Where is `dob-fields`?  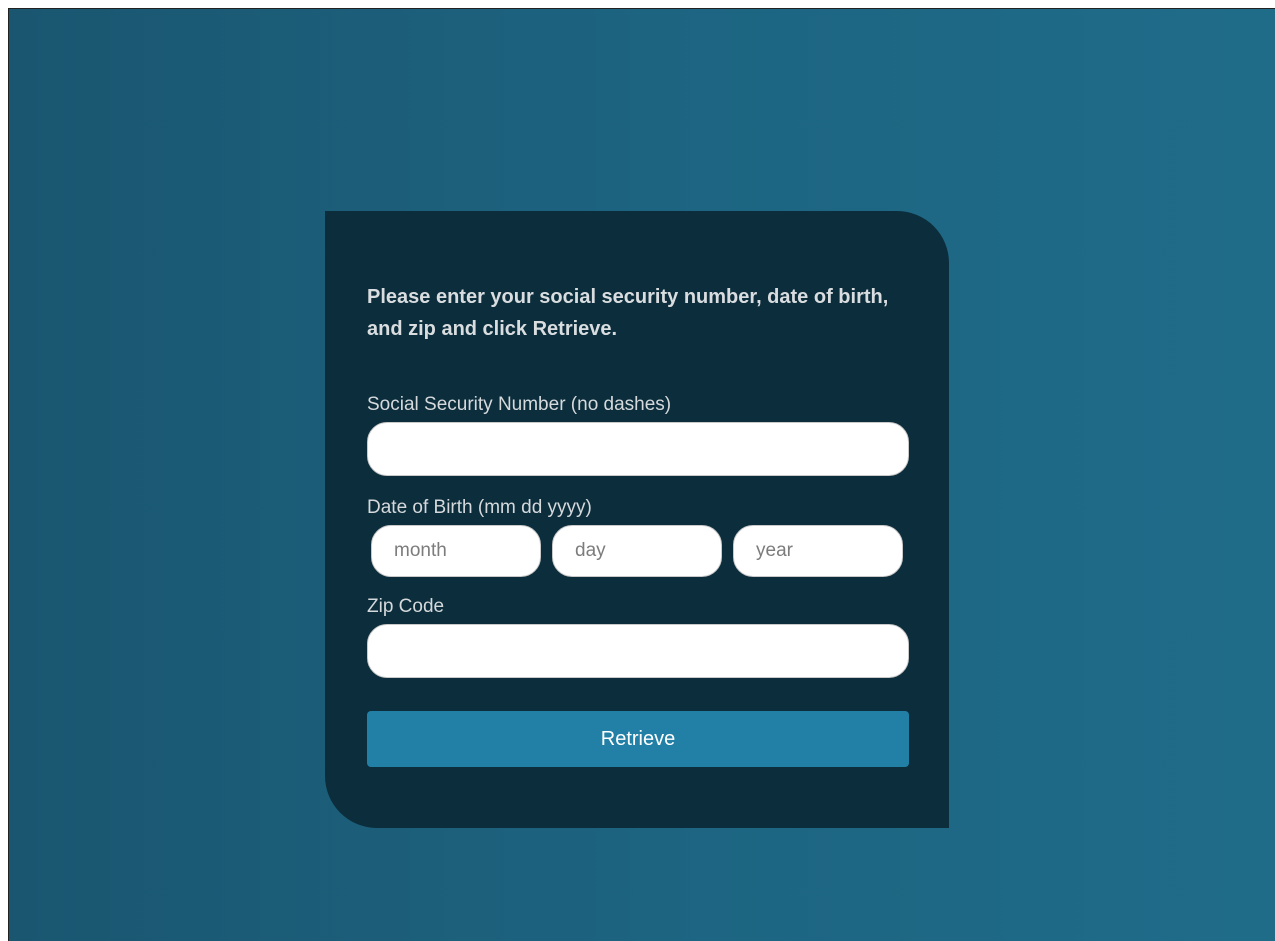 dob-fields is located at coordinates (638, 551).